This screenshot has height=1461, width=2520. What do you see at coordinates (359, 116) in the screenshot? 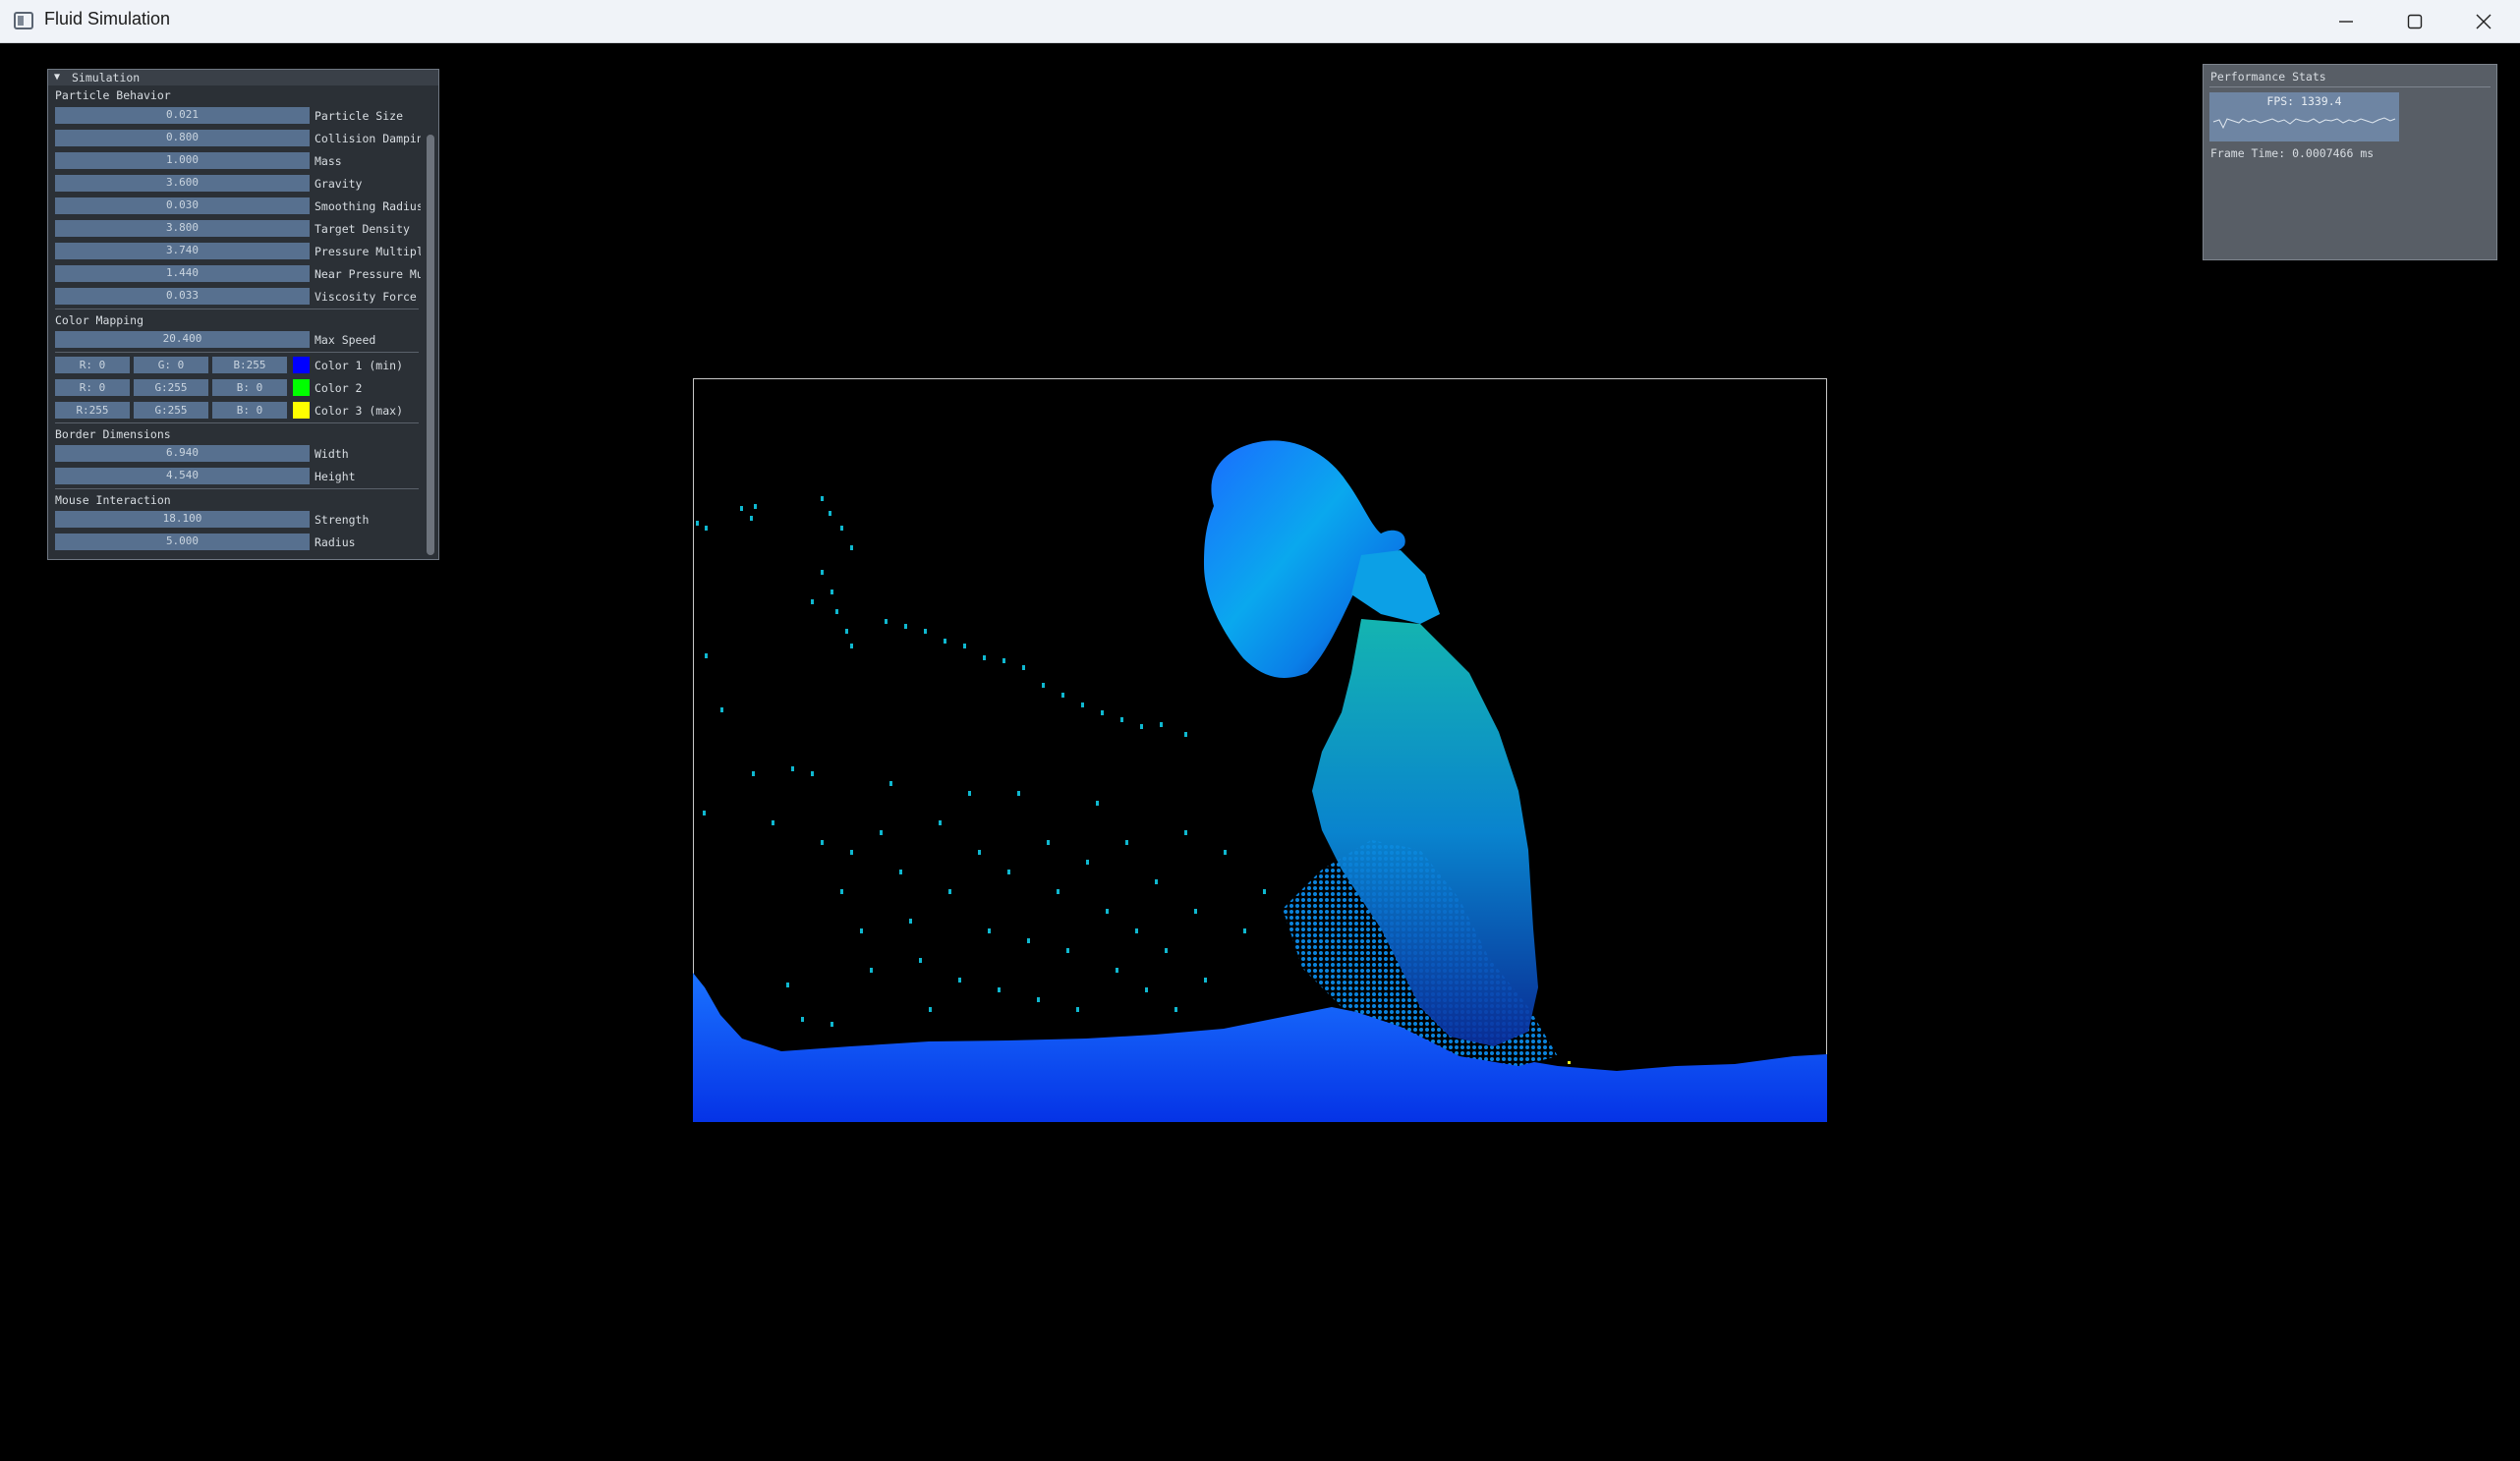
I see `particle-size-label: Particle Size` at bounding box center [359, 116].